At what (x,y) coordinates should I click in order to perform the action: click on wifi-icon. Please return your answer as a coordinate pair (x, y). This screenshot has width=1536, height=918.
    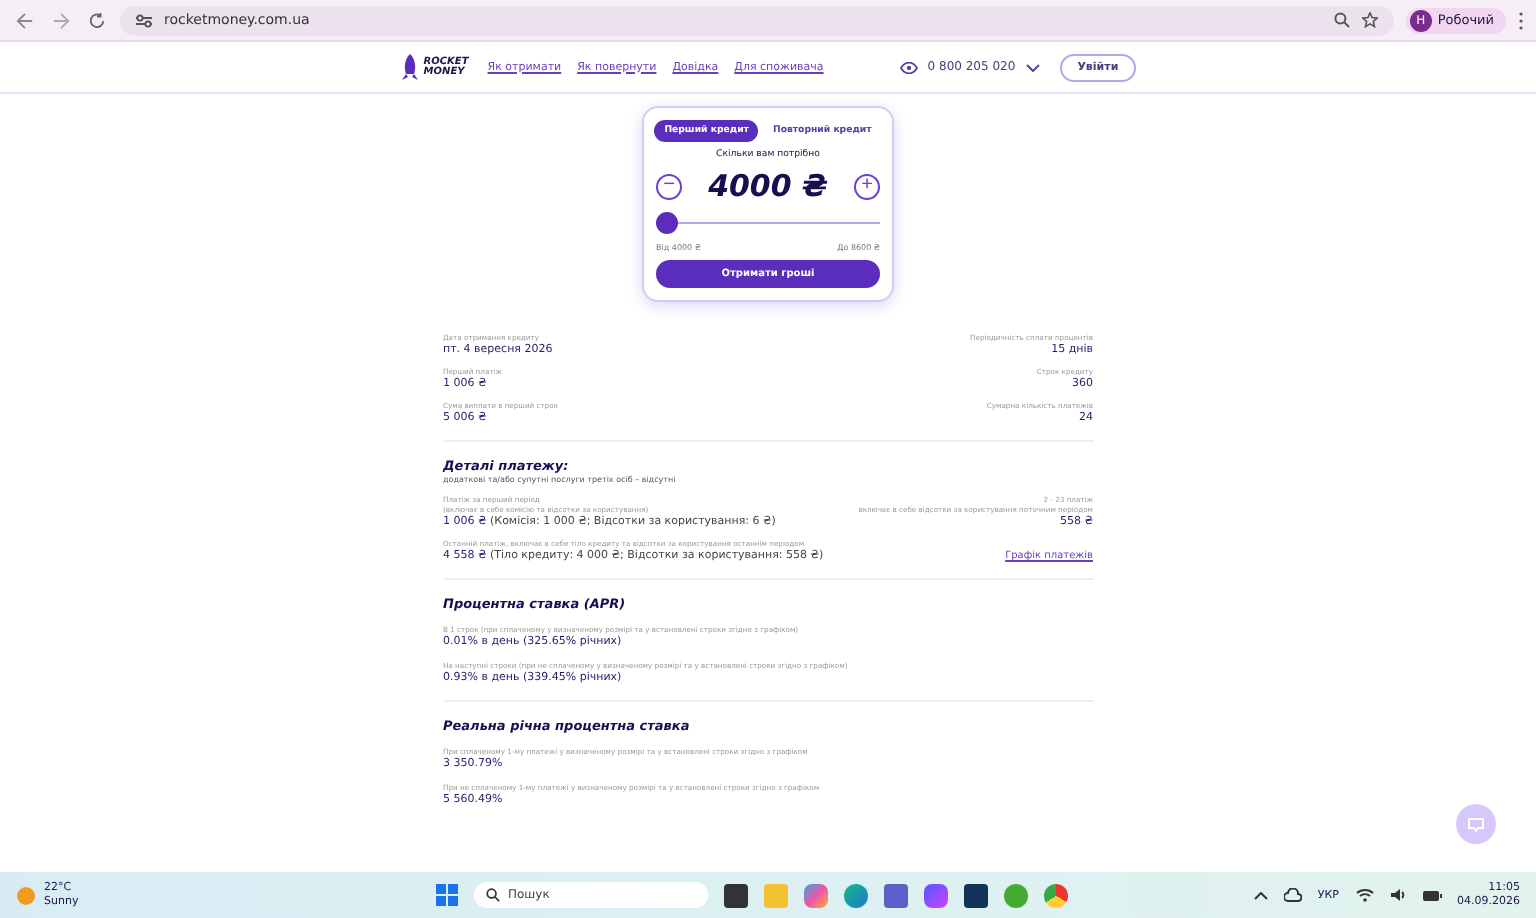
    Looking at the image, I should click on (1364, 895).